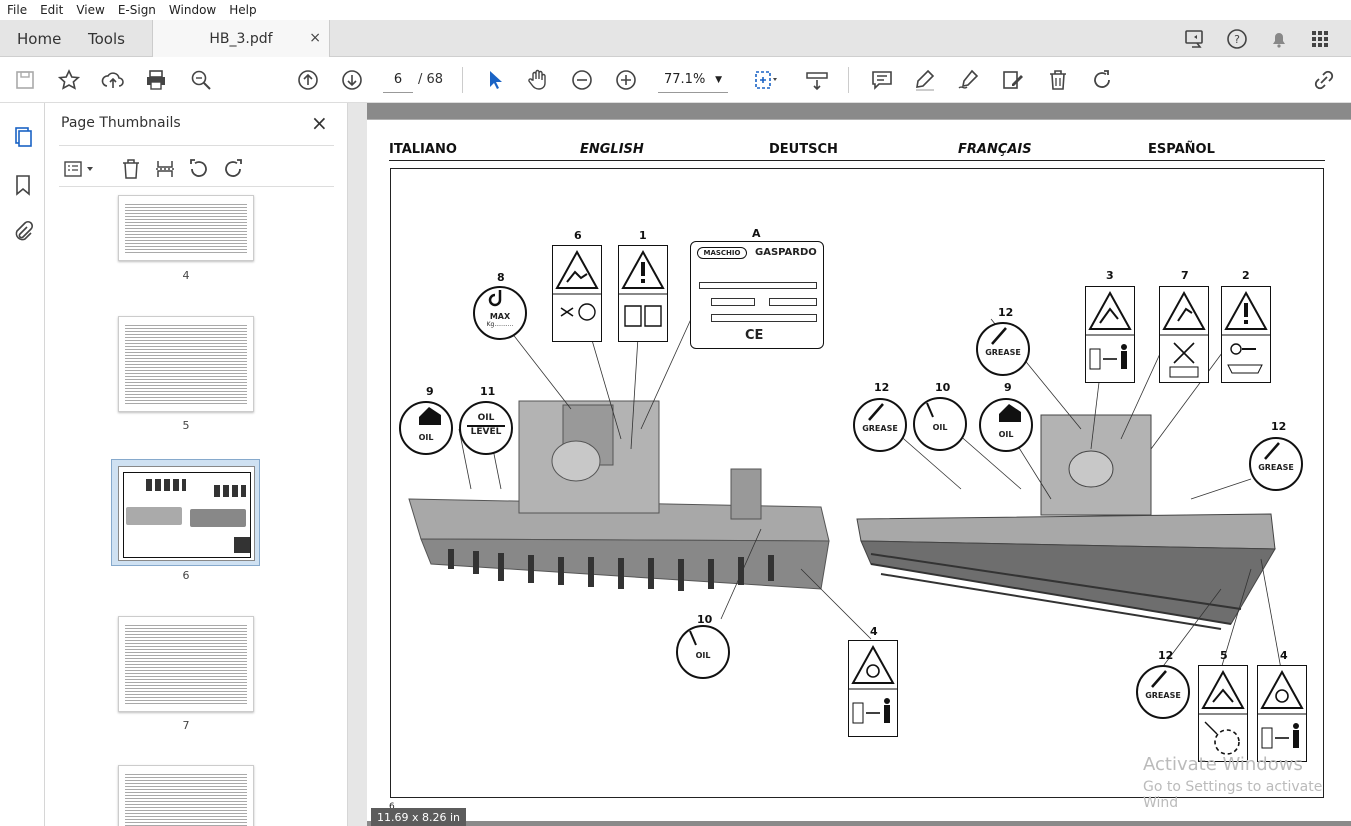 Image resolution: width=1351 pixels, height=826 pixels. What do you see at coordinates (1110, 275) in the screenshot?
I see `callout-3: 3` at bounding box center [1110, 275].